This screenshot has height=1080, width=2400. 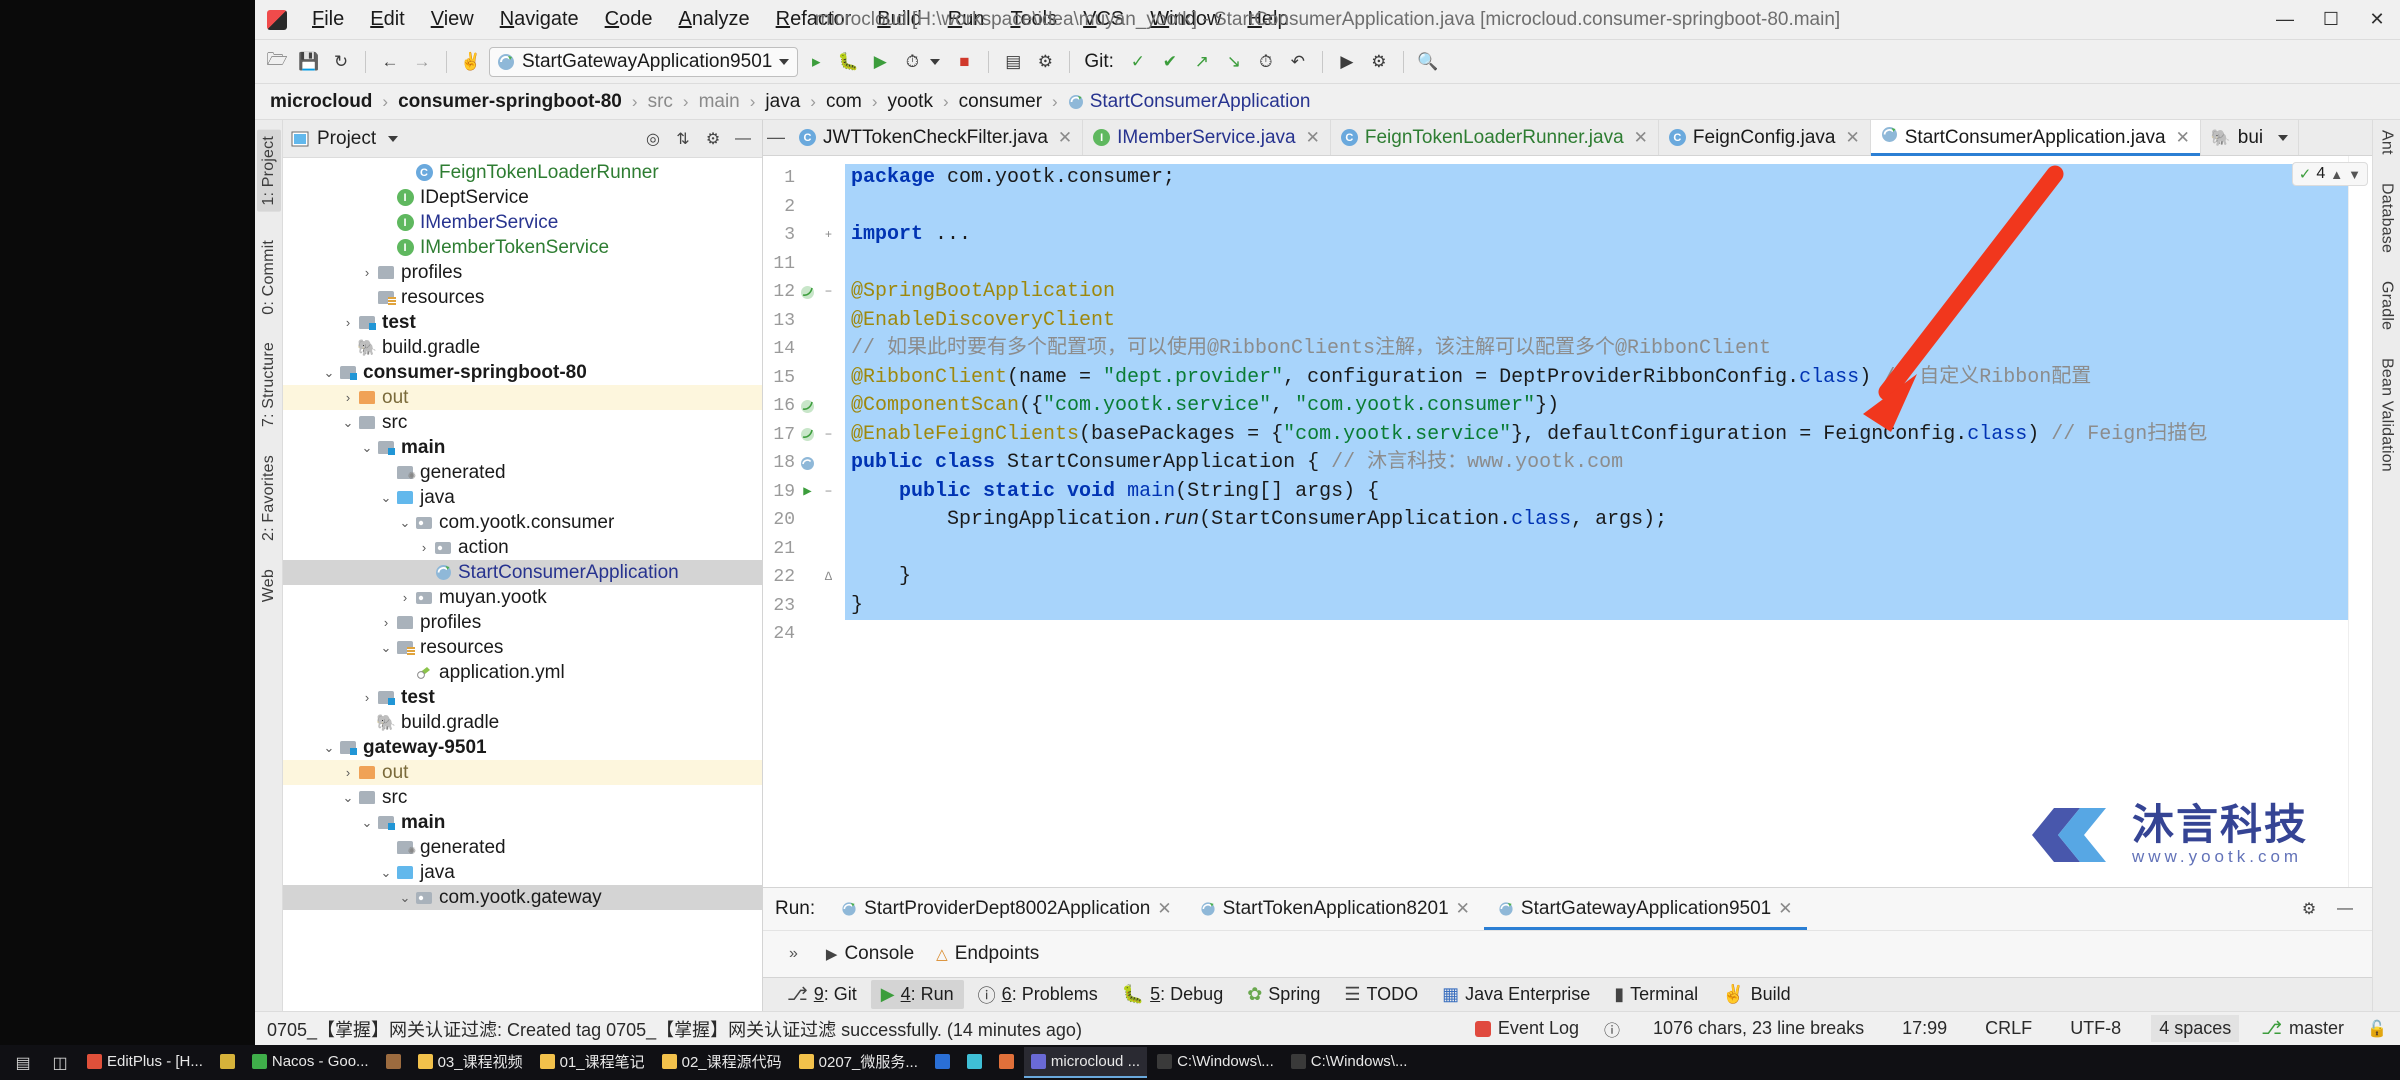 I want to click on gutter-line: 14, so click(x=804, y=349).